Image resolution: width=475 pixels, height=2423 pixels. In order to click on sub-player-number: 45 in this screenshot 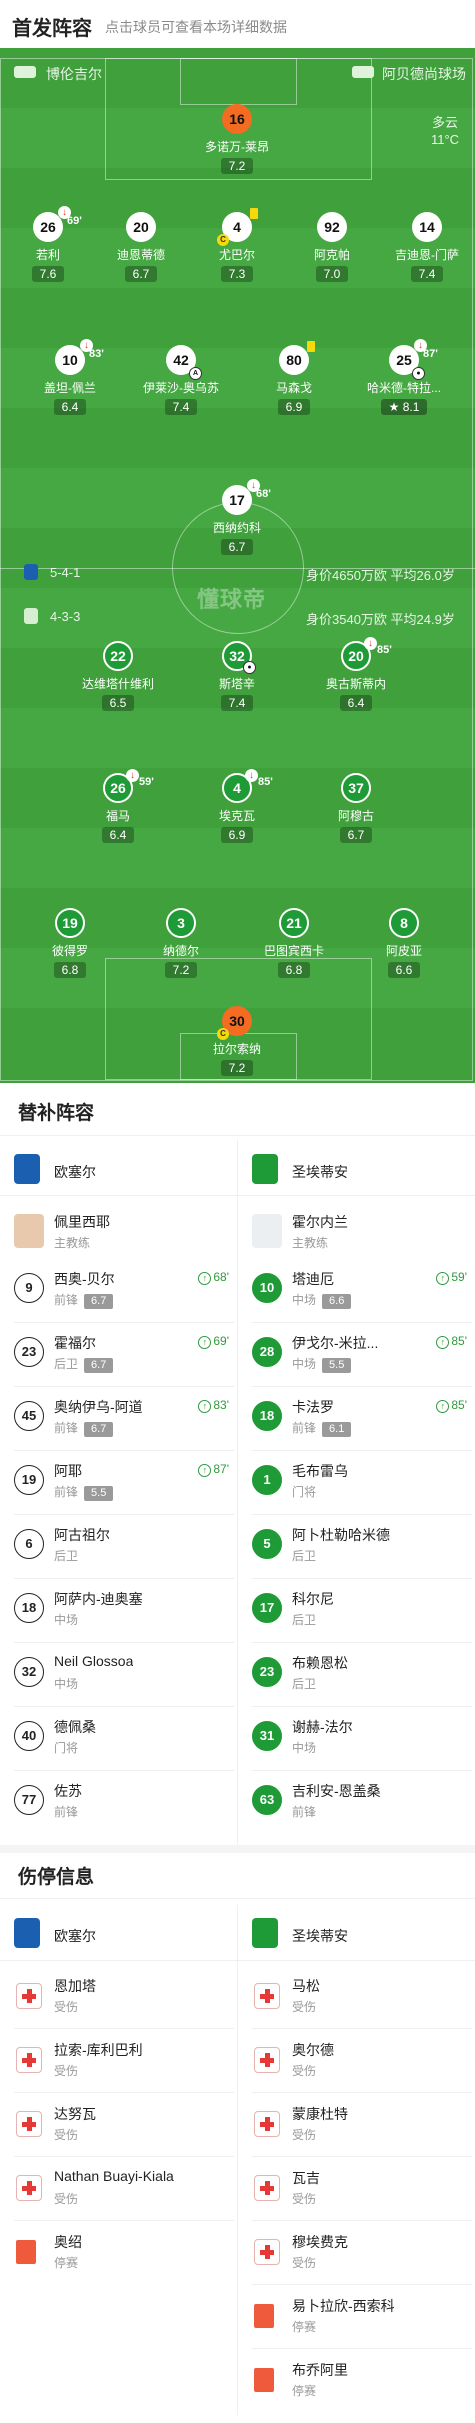, I will do `click(29, 1416)`.